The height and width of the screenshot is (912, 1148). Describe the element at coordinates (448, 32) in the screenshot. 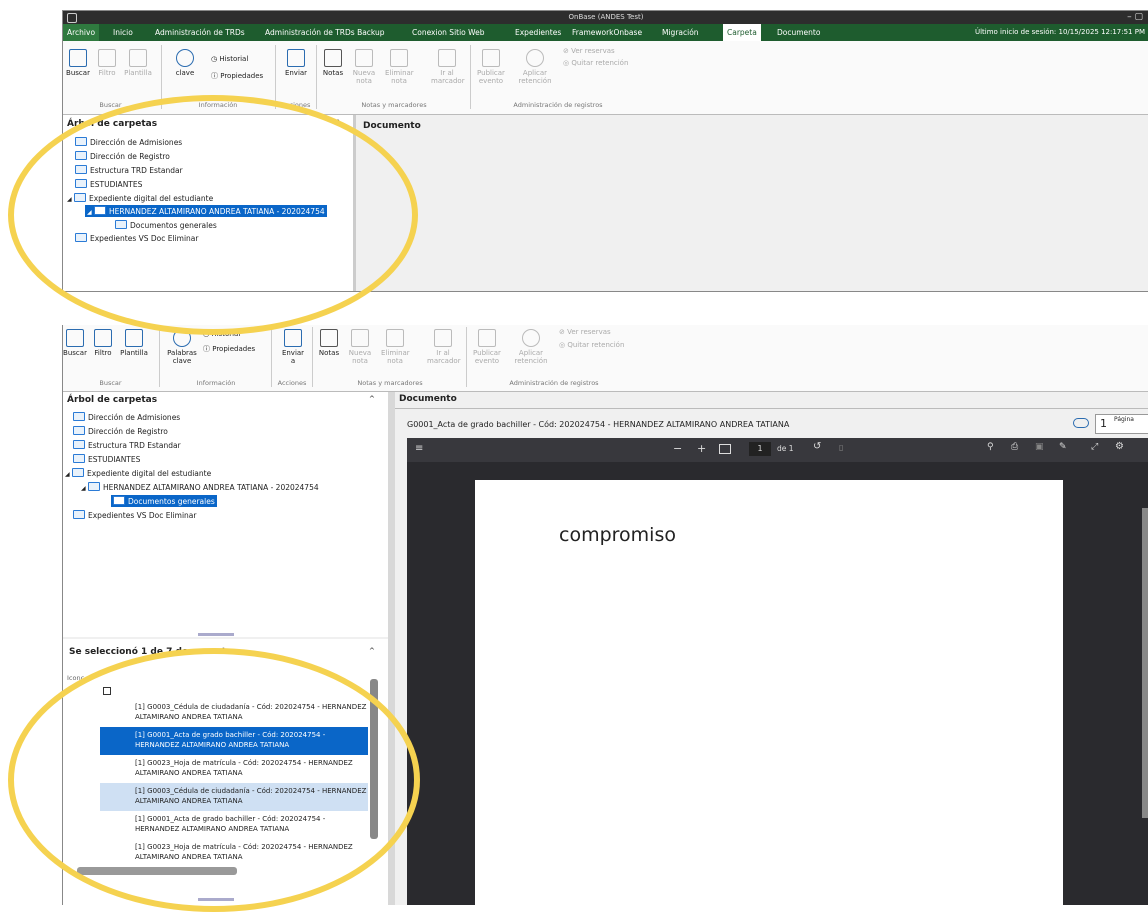

I see `menu-conexion-sitio-web: Conexion Sitio Web` at that location.